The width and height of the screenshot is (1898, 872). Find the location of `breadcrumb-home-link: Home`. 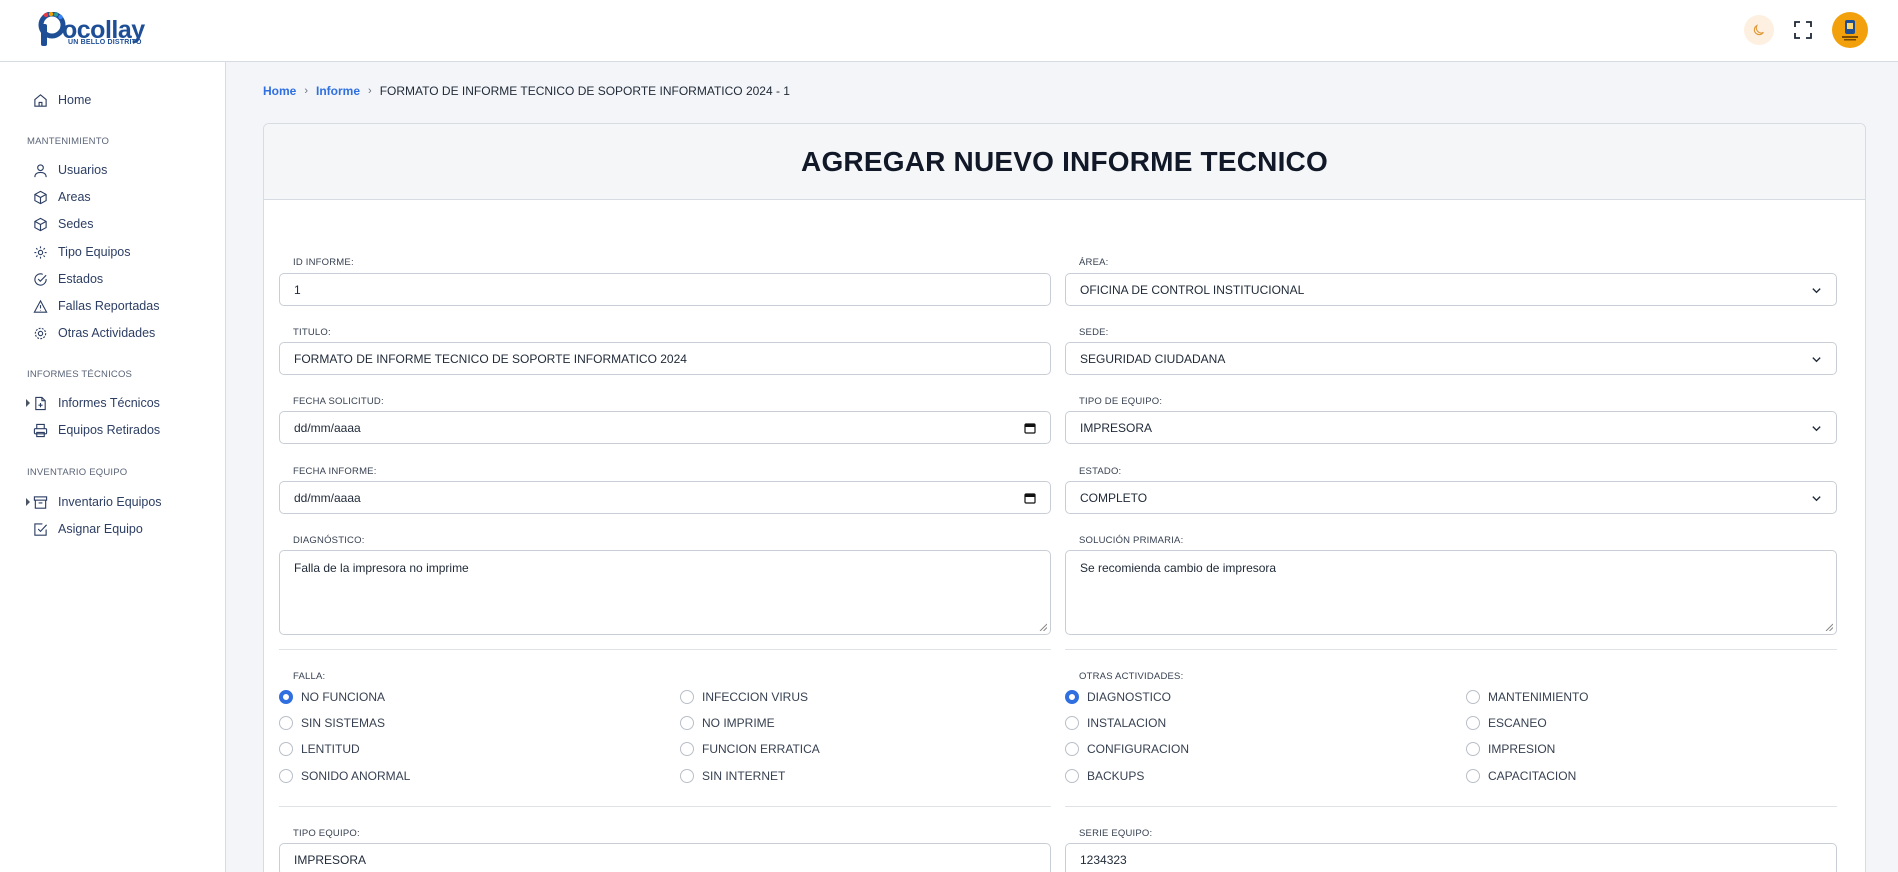

breadcrumb-home-link: Home is located at coordinates (279, 91).